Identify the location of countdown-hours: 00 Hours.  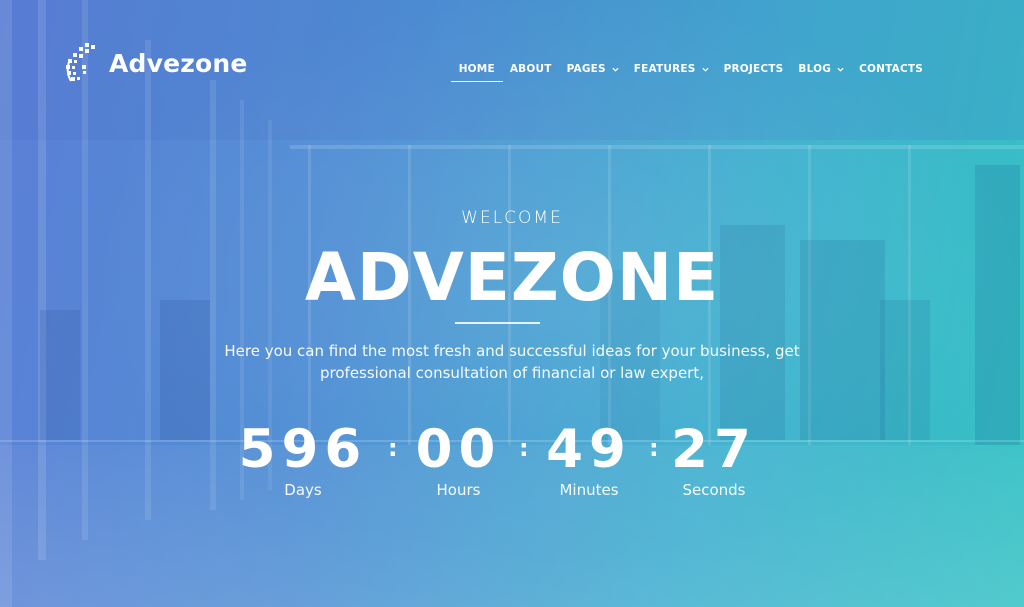
(458, 459).